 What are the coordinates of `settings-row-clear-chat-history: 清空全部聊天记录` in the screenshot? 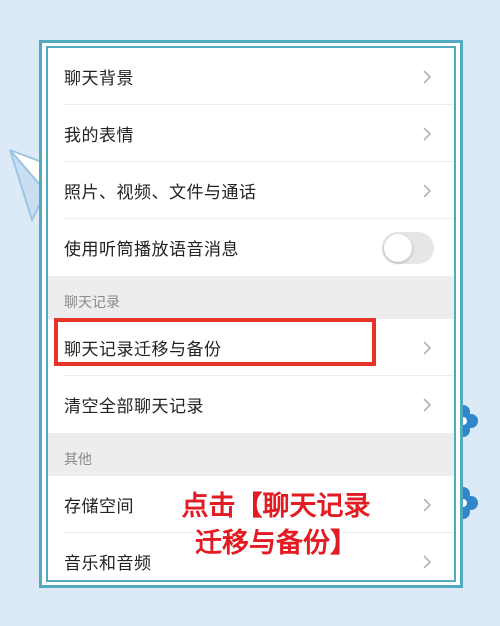 It's located at (251, 404).